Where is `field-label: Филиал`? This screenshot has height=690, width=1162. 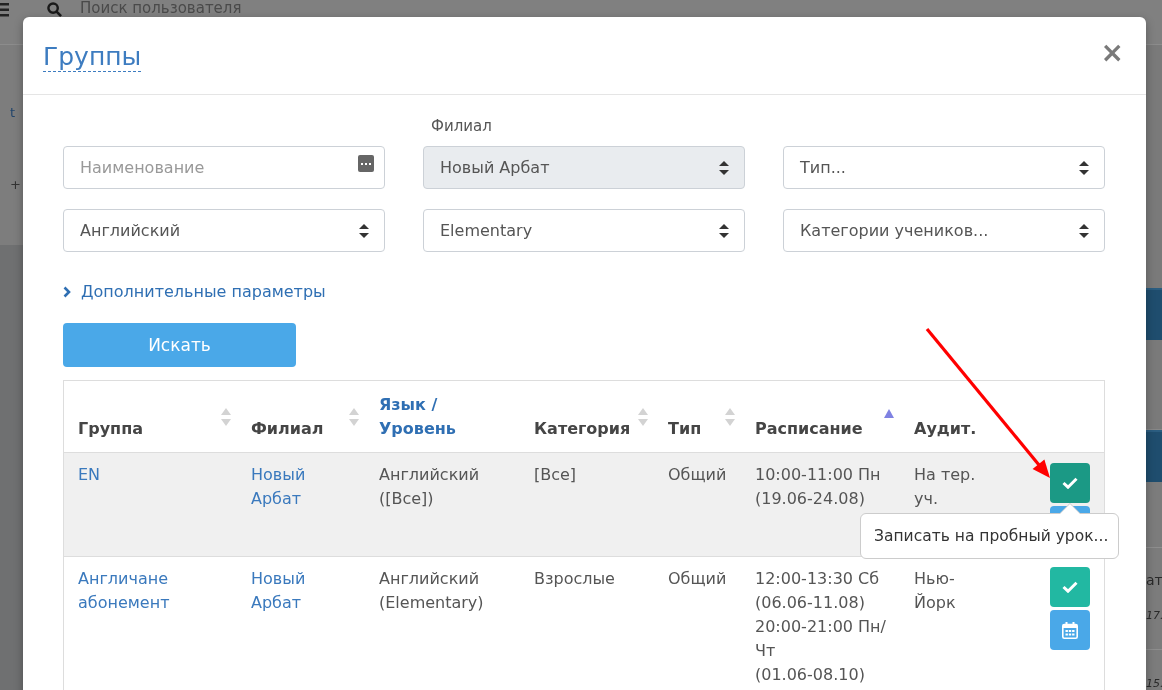
field-label: Филиал is located at coordinates (461, 126).